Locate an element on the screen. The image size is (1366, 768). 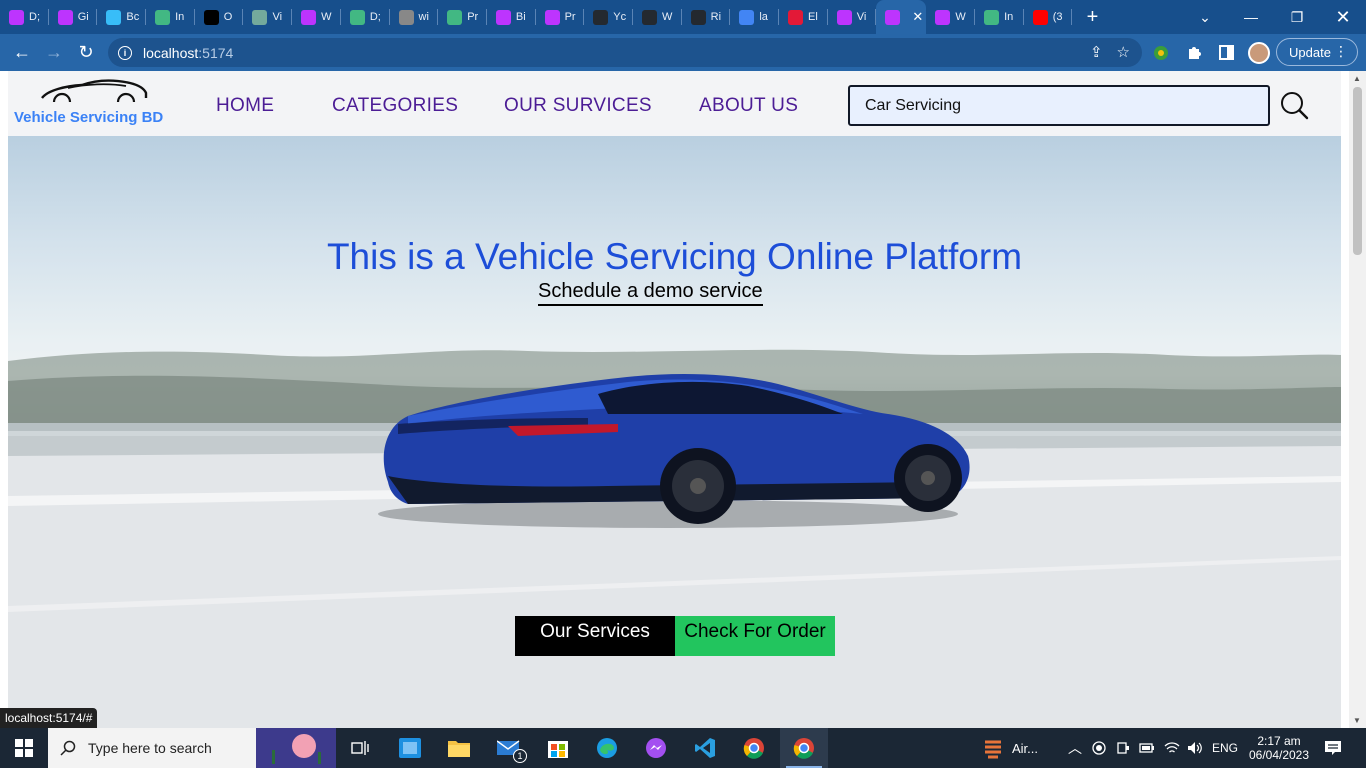
youtube-icon is located at coordinates (1040, 17).